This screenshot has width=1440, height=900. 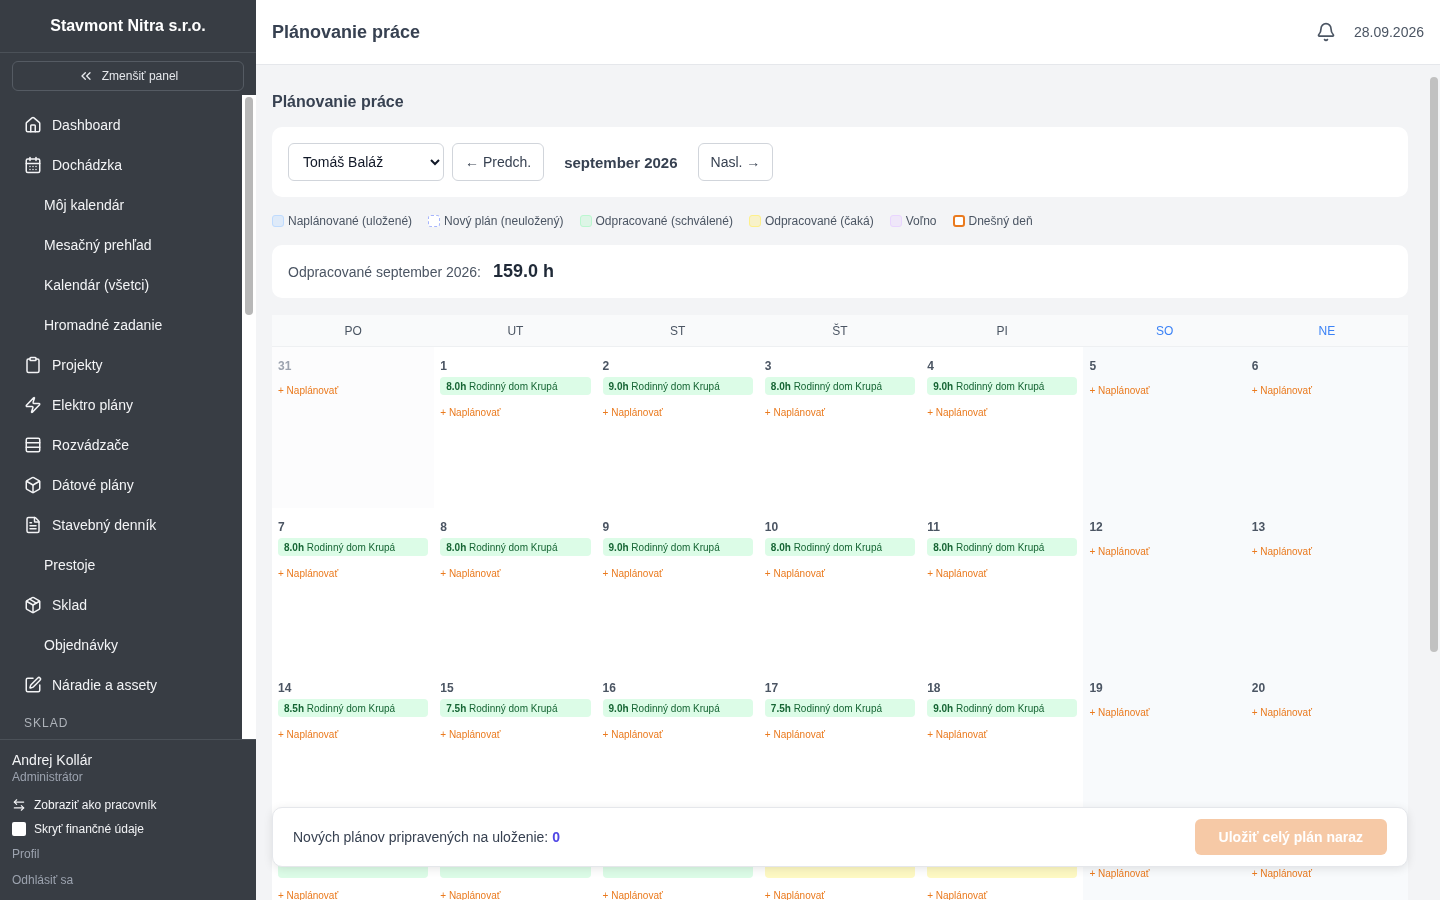 I want to click on legend-label: Odpracované (čaká), so click(x=819, y=221).